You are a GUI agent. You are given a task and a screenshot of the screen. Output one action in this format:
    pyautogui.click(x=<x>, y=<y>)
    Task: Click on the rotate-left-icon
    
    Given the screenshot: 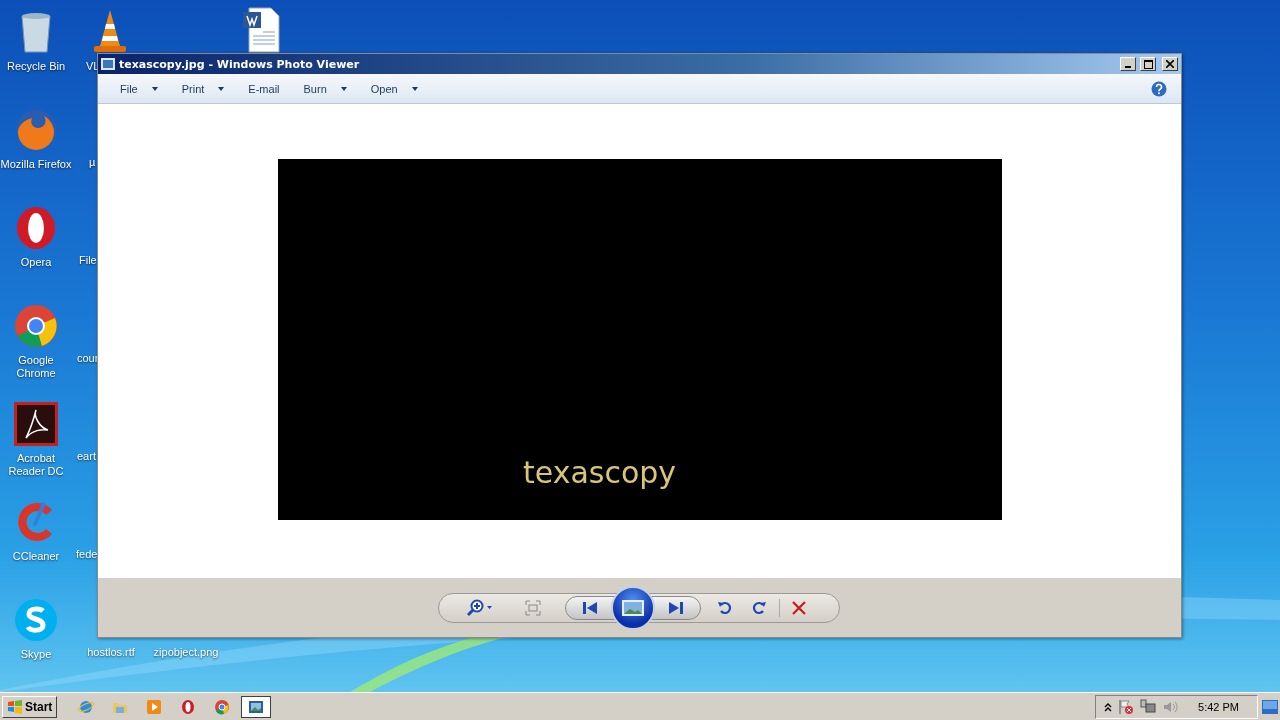 What is the action you would take?
    pyautogui.click(x=724, y=607)
    